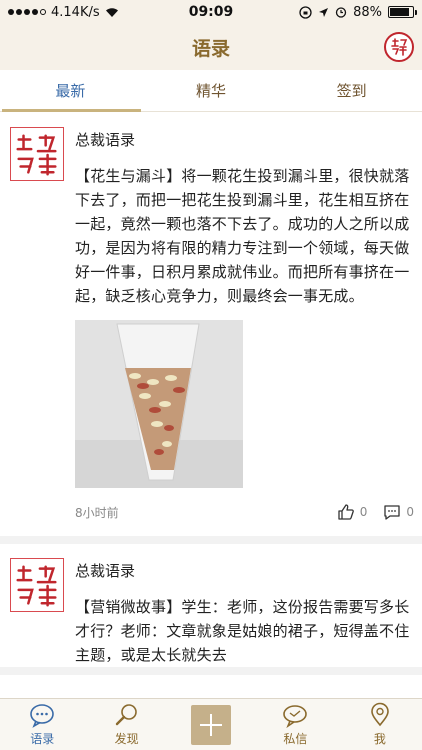  What do you see at coordinates (126, 739) in the screenshot?
I see `bottom-tab-label: 发现` at bounding box center [126, 739].